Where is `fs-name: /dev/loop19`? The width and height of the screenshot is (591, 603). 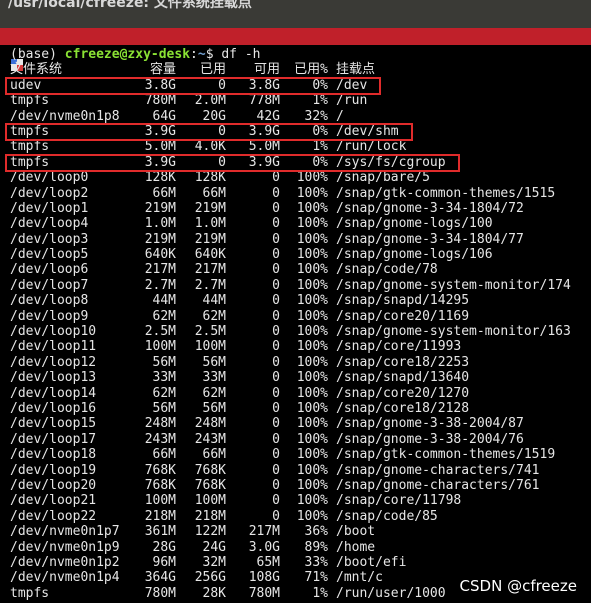 fs-name: /dev/loop19 is located at coordinates (53, 470).